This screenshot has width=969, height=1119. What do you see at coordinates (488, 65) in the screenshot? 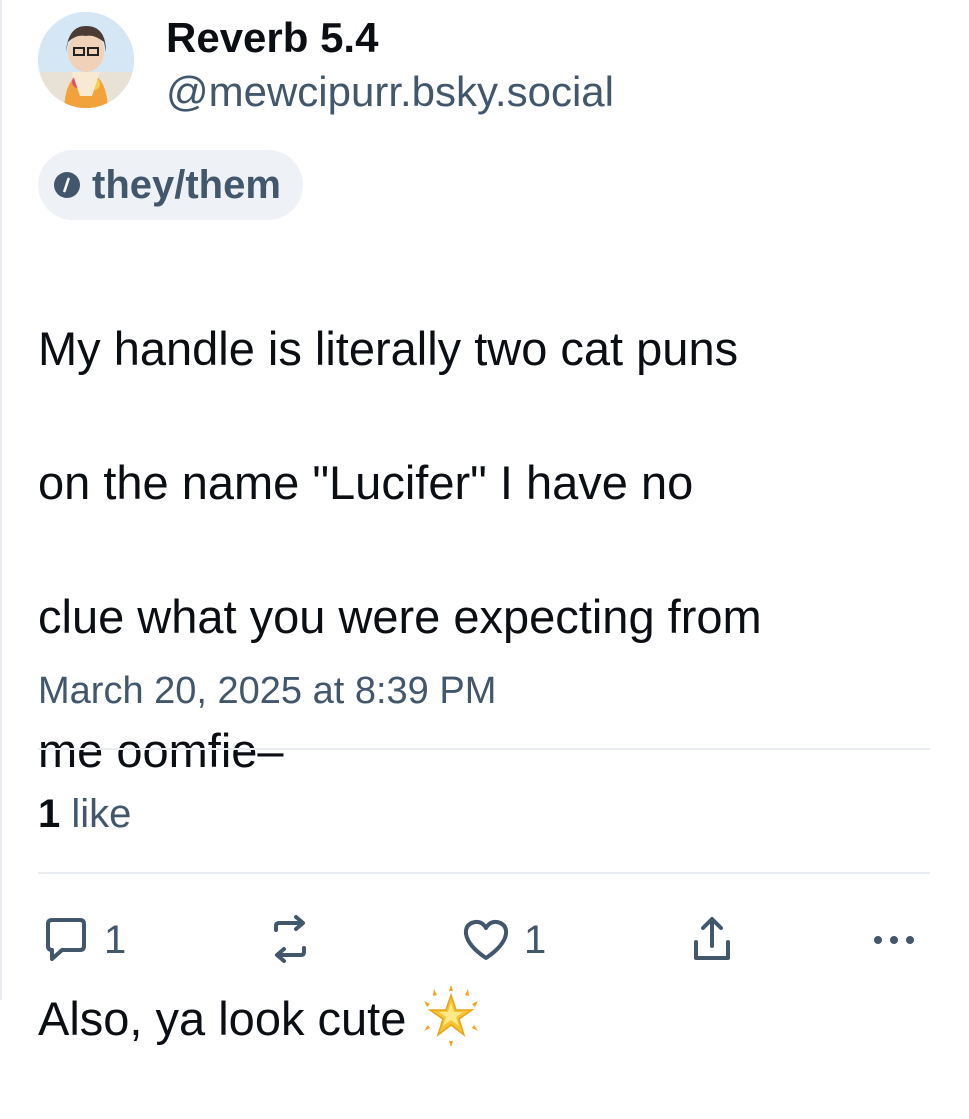
I see `post-header: Reverb 5.4 @mewcipurr.bsky.social` at bounding box center [488, 65].